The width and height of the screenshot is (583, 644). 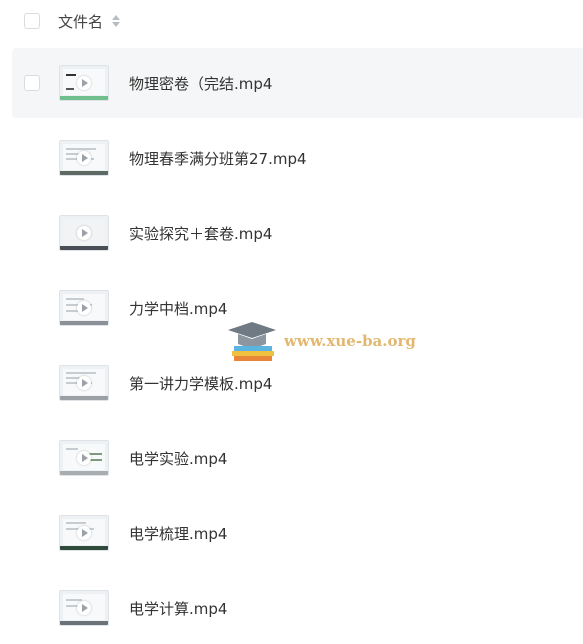 I want to click on file-name: 第一讲力学模板.mp4, so click(x=200, y=383).